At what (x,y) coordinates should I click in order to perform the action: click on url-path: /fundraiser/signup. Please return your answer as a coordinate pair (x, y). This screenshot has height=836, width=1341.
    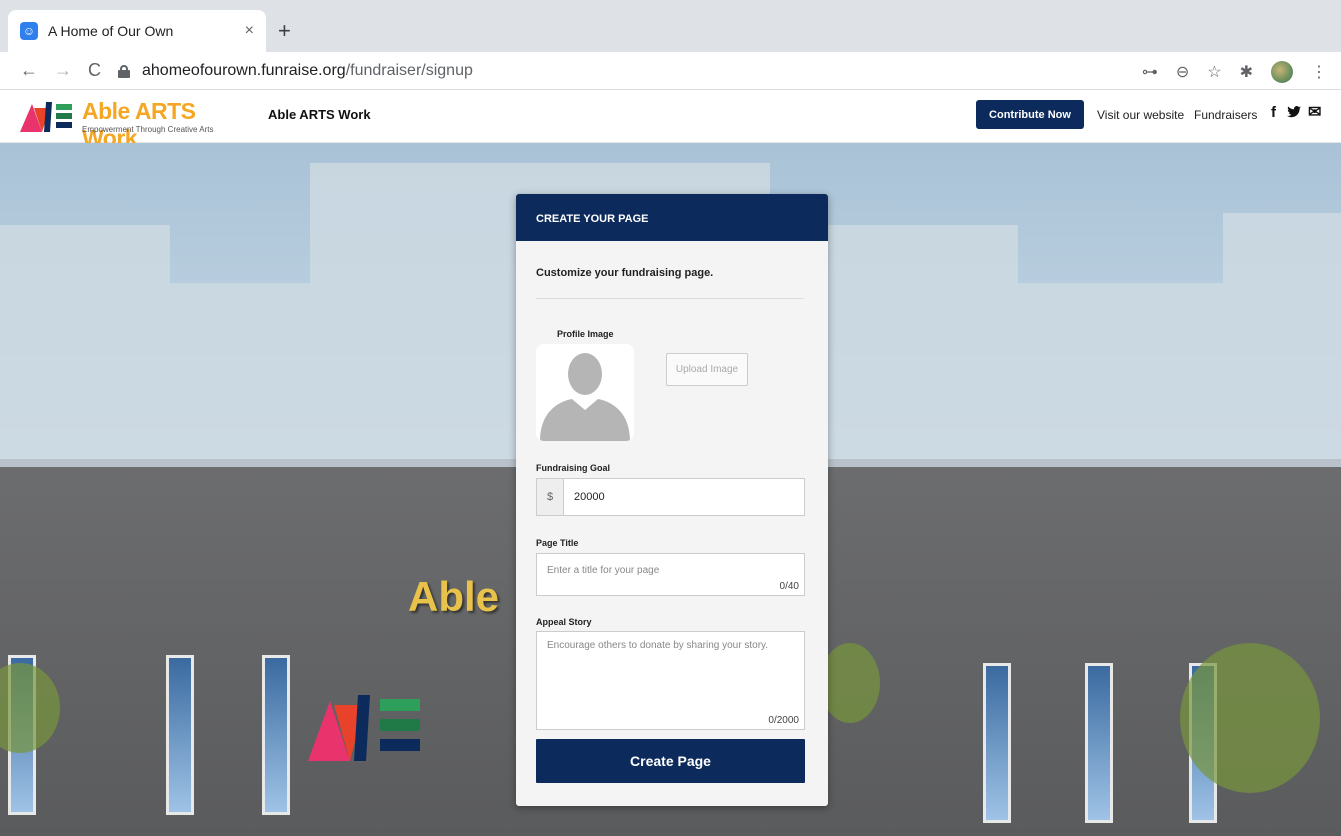
    Looking at the image, I should click on (409, 70).